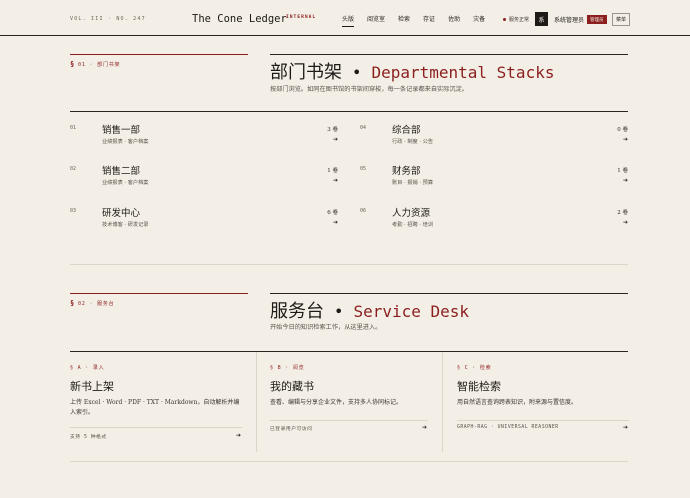 This screenshot has width=690, height=498. I want to click on dept-name: 销售二部, so click(121, 171).